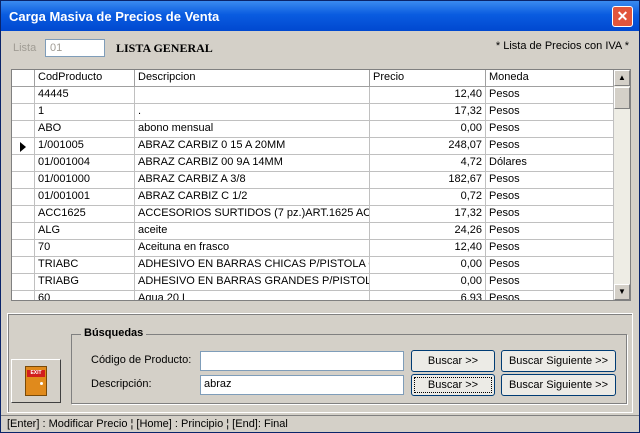 This screenshot has width=640, height=433. What do you see at coordinates (252, 163) in the screenshot?
I see `cell-descripcion: ABRAZ CARBIZ 00 9A 14MM` at bounding box center [252, 163].